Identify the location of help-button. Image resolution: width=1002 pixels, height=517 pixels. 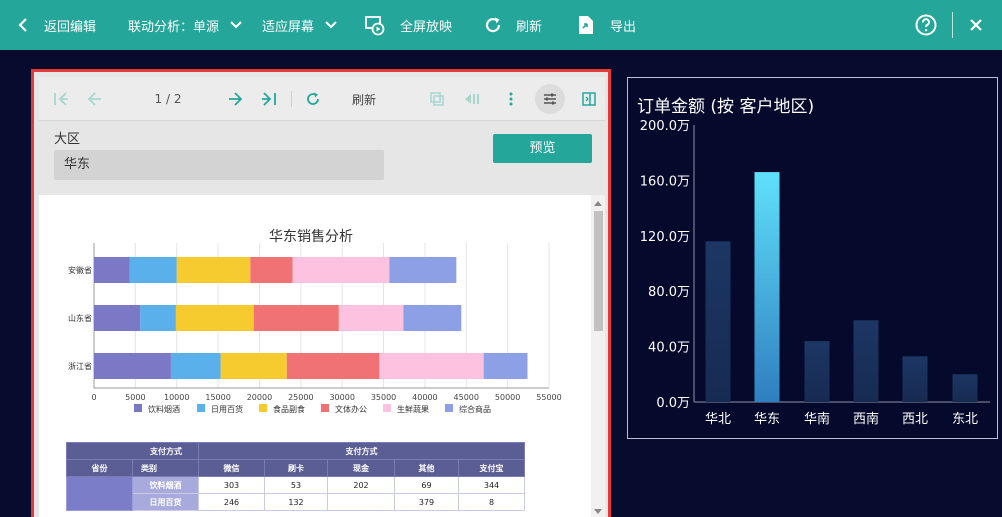
(926, 25).